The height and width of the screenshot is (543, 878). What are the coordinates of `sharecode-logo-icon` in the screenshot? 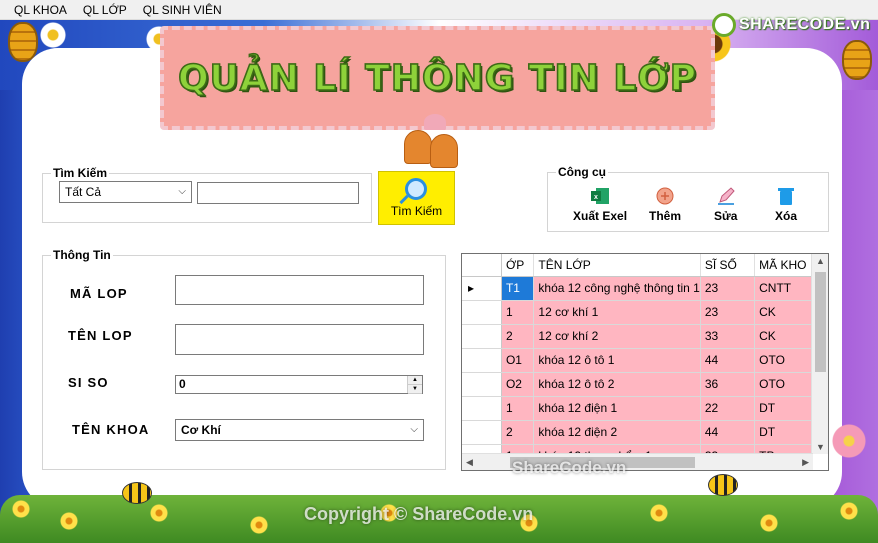 It's located at (724, 25).